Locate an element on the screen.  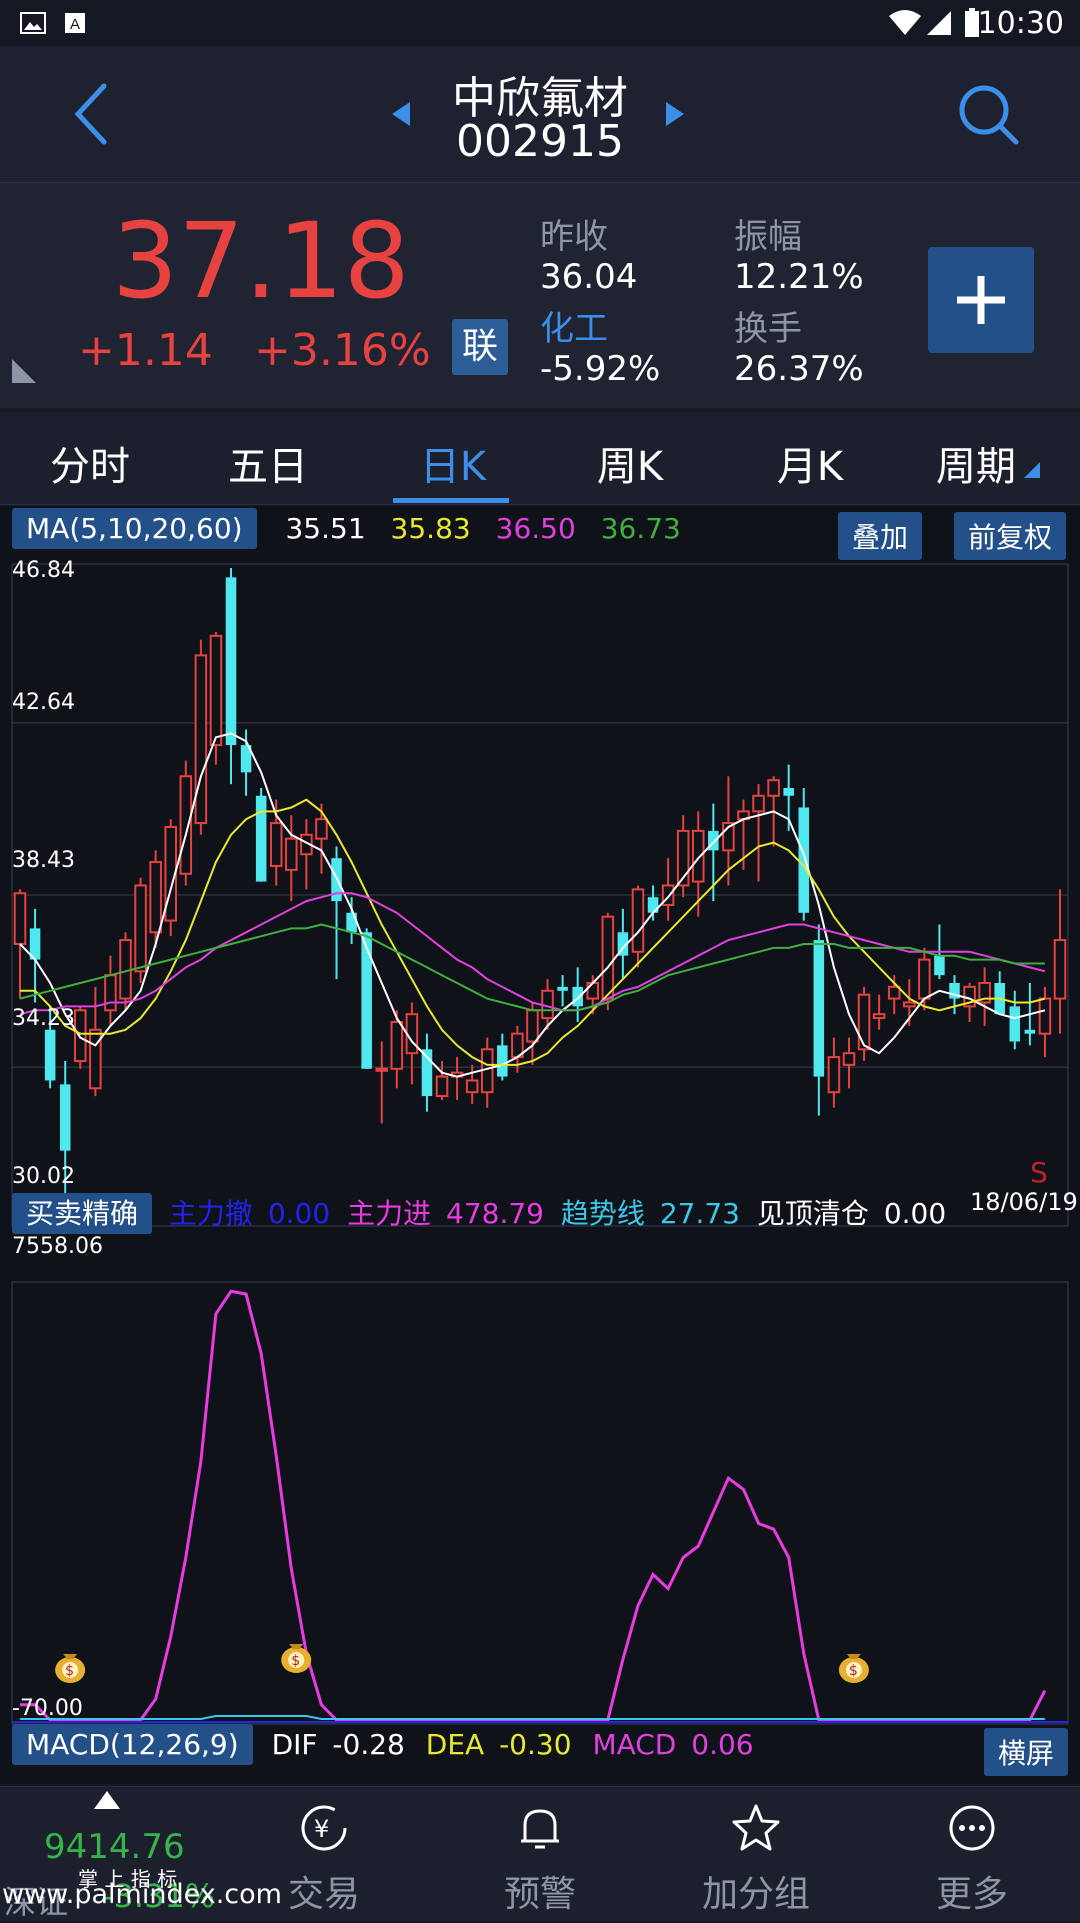
wifi-icon is located at coordinates (905, 22).